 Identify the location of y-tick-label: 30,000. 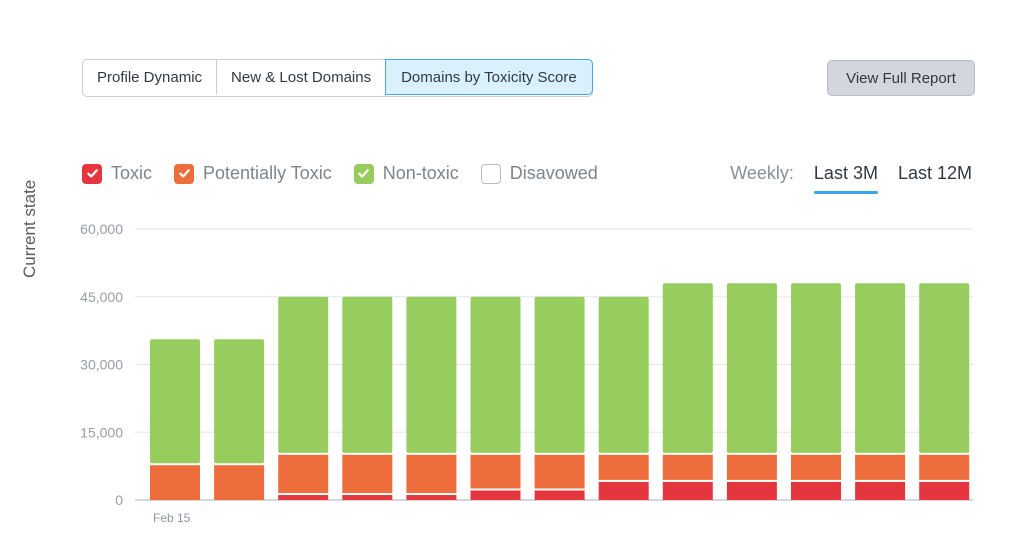
(101, 365).